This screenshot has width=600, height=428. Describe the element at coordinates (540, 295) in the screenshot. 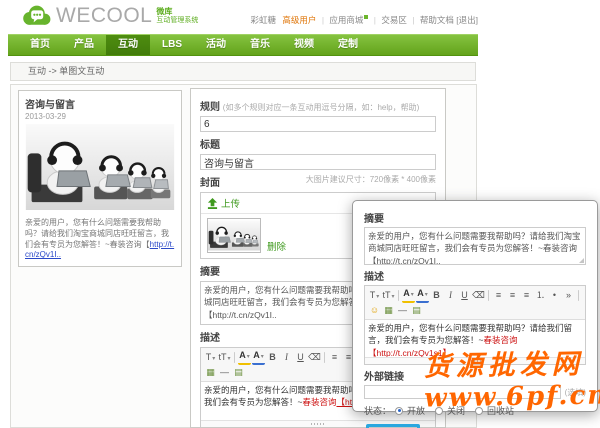

I see `ordered-list-icon: ⒈` at that location.